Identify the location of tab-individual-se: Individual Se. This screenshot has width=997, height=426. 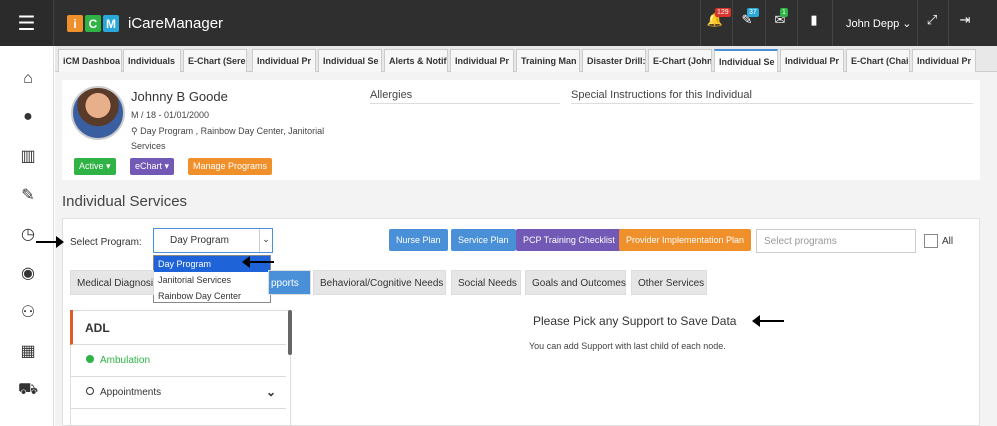
(350, 60).